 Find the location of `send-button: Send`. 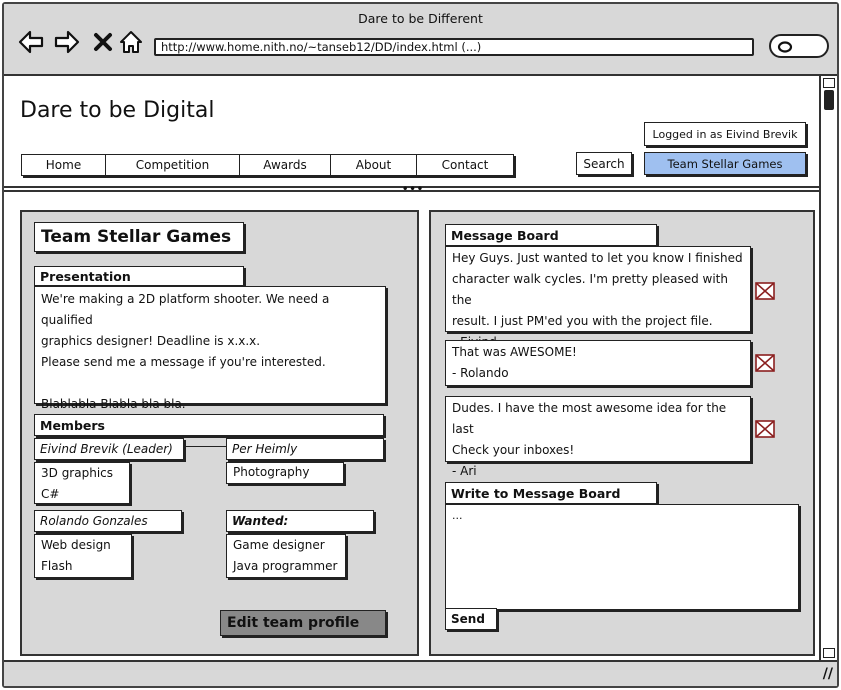

send-button: Send is located at coordinates (471, 619).